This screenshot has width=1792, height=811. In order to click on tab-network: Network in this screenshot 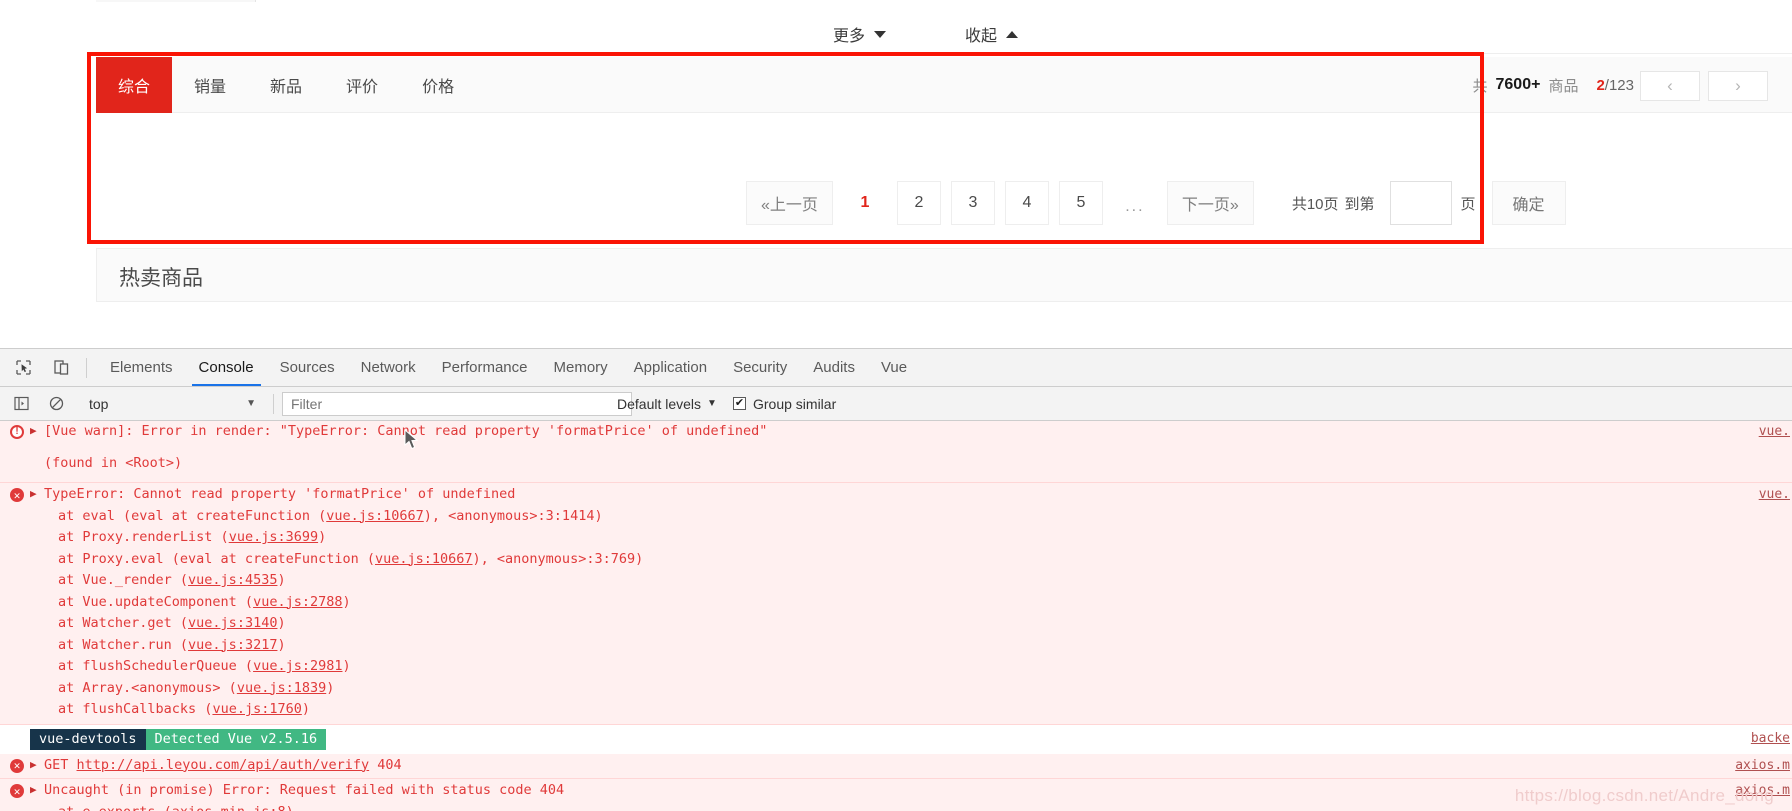, I will do `click(388, 367)`.